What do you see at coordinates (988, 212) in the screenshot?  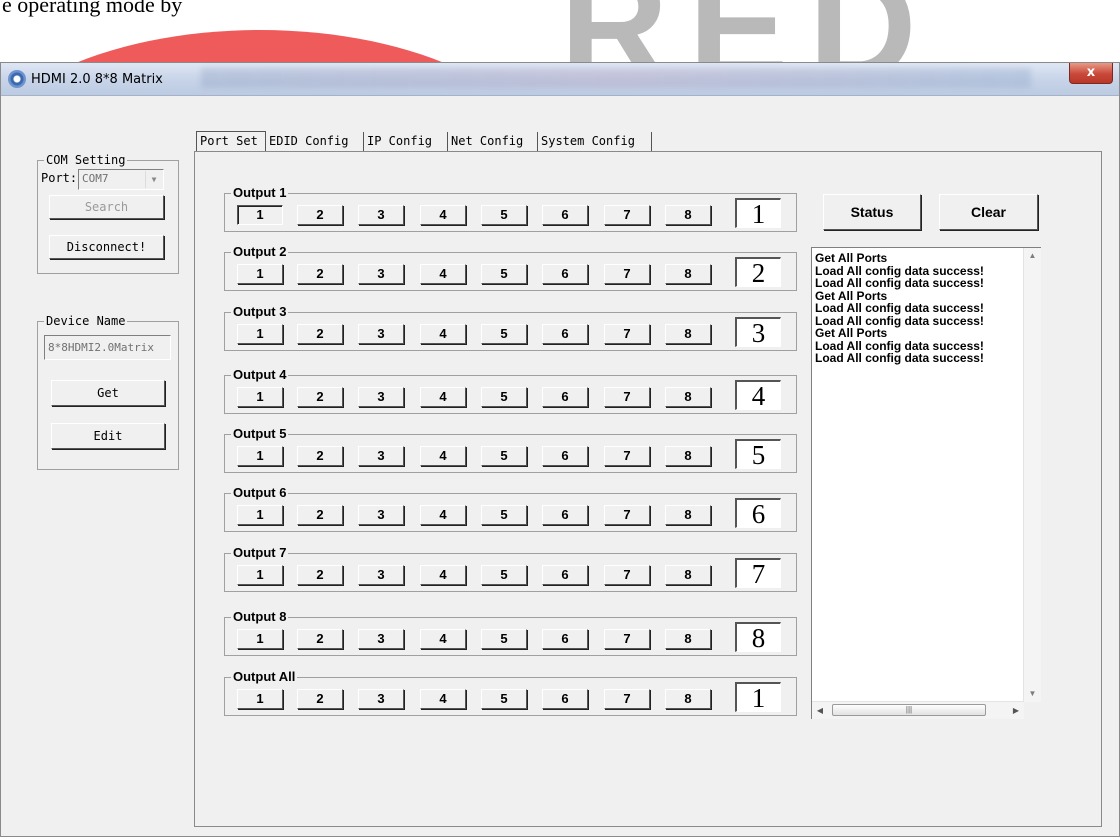 I see `clear-button: Clear` at bounding box center [988, 212].